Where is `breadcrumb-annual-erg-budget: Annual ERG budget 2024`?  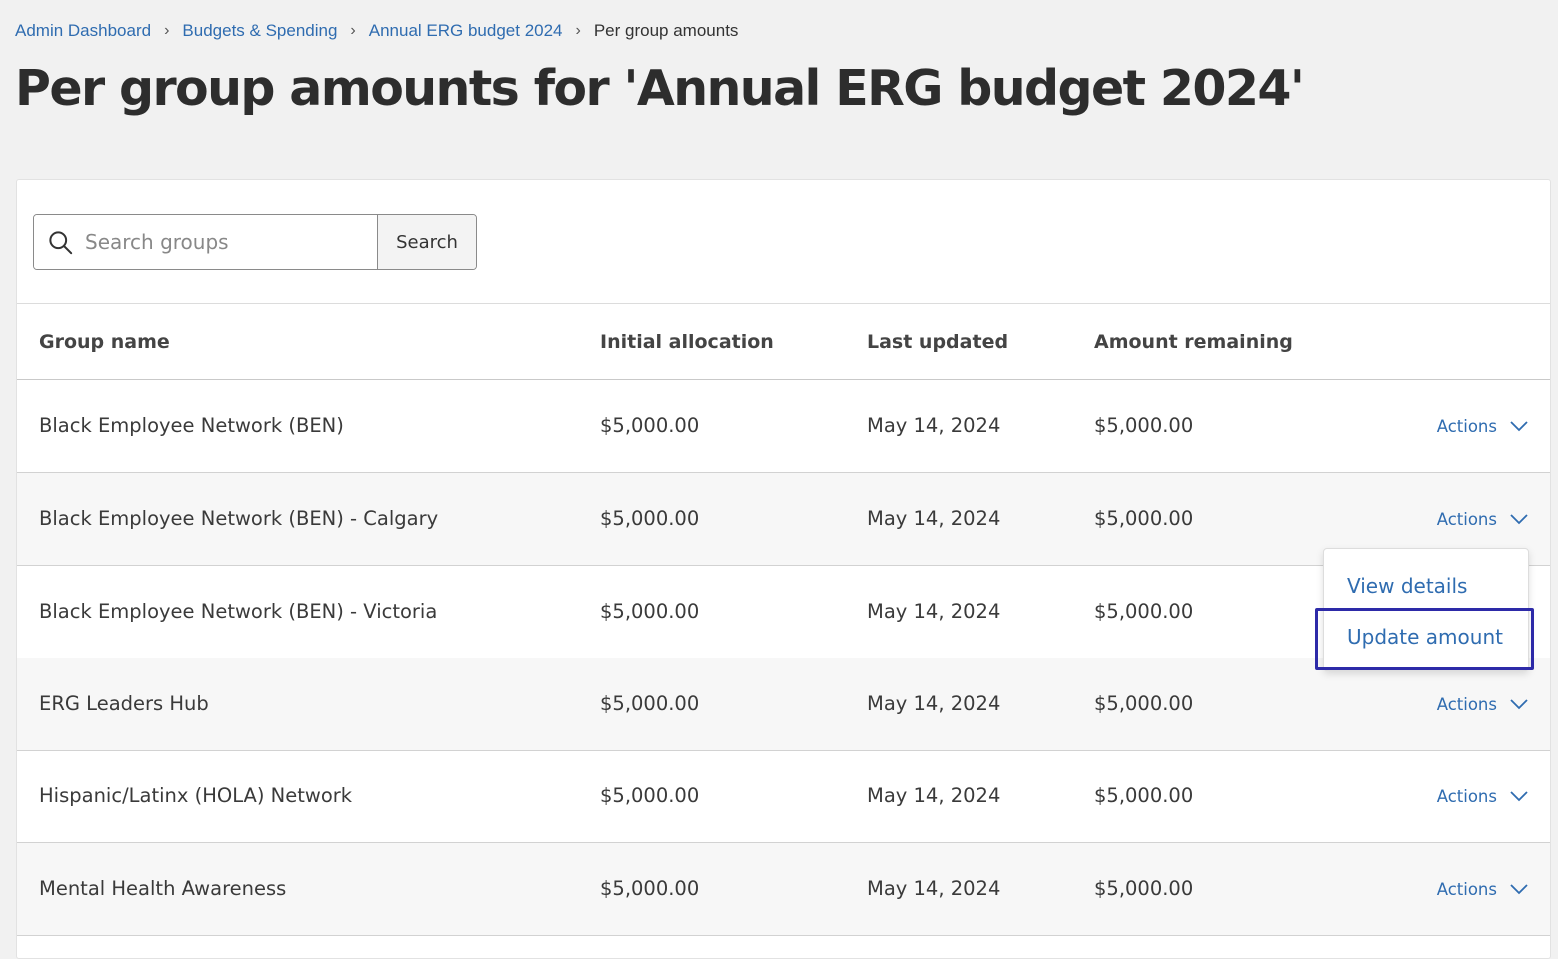
breadcrumb-annual-erg-budget: Annual ERG budget 2024 is located at coordinates (466, 31).